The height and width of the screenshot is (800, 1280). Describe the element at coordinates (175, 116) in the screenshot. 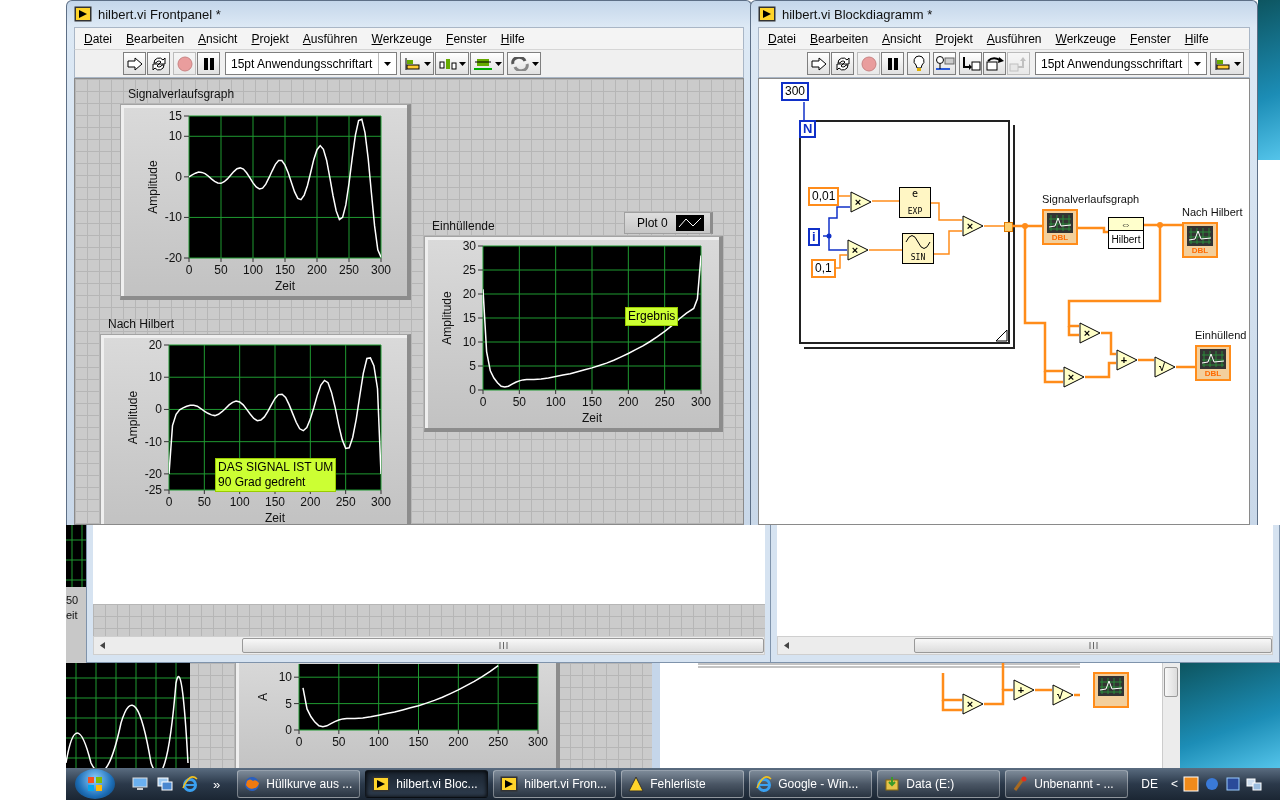

I see `tick-label: 15` at that location.